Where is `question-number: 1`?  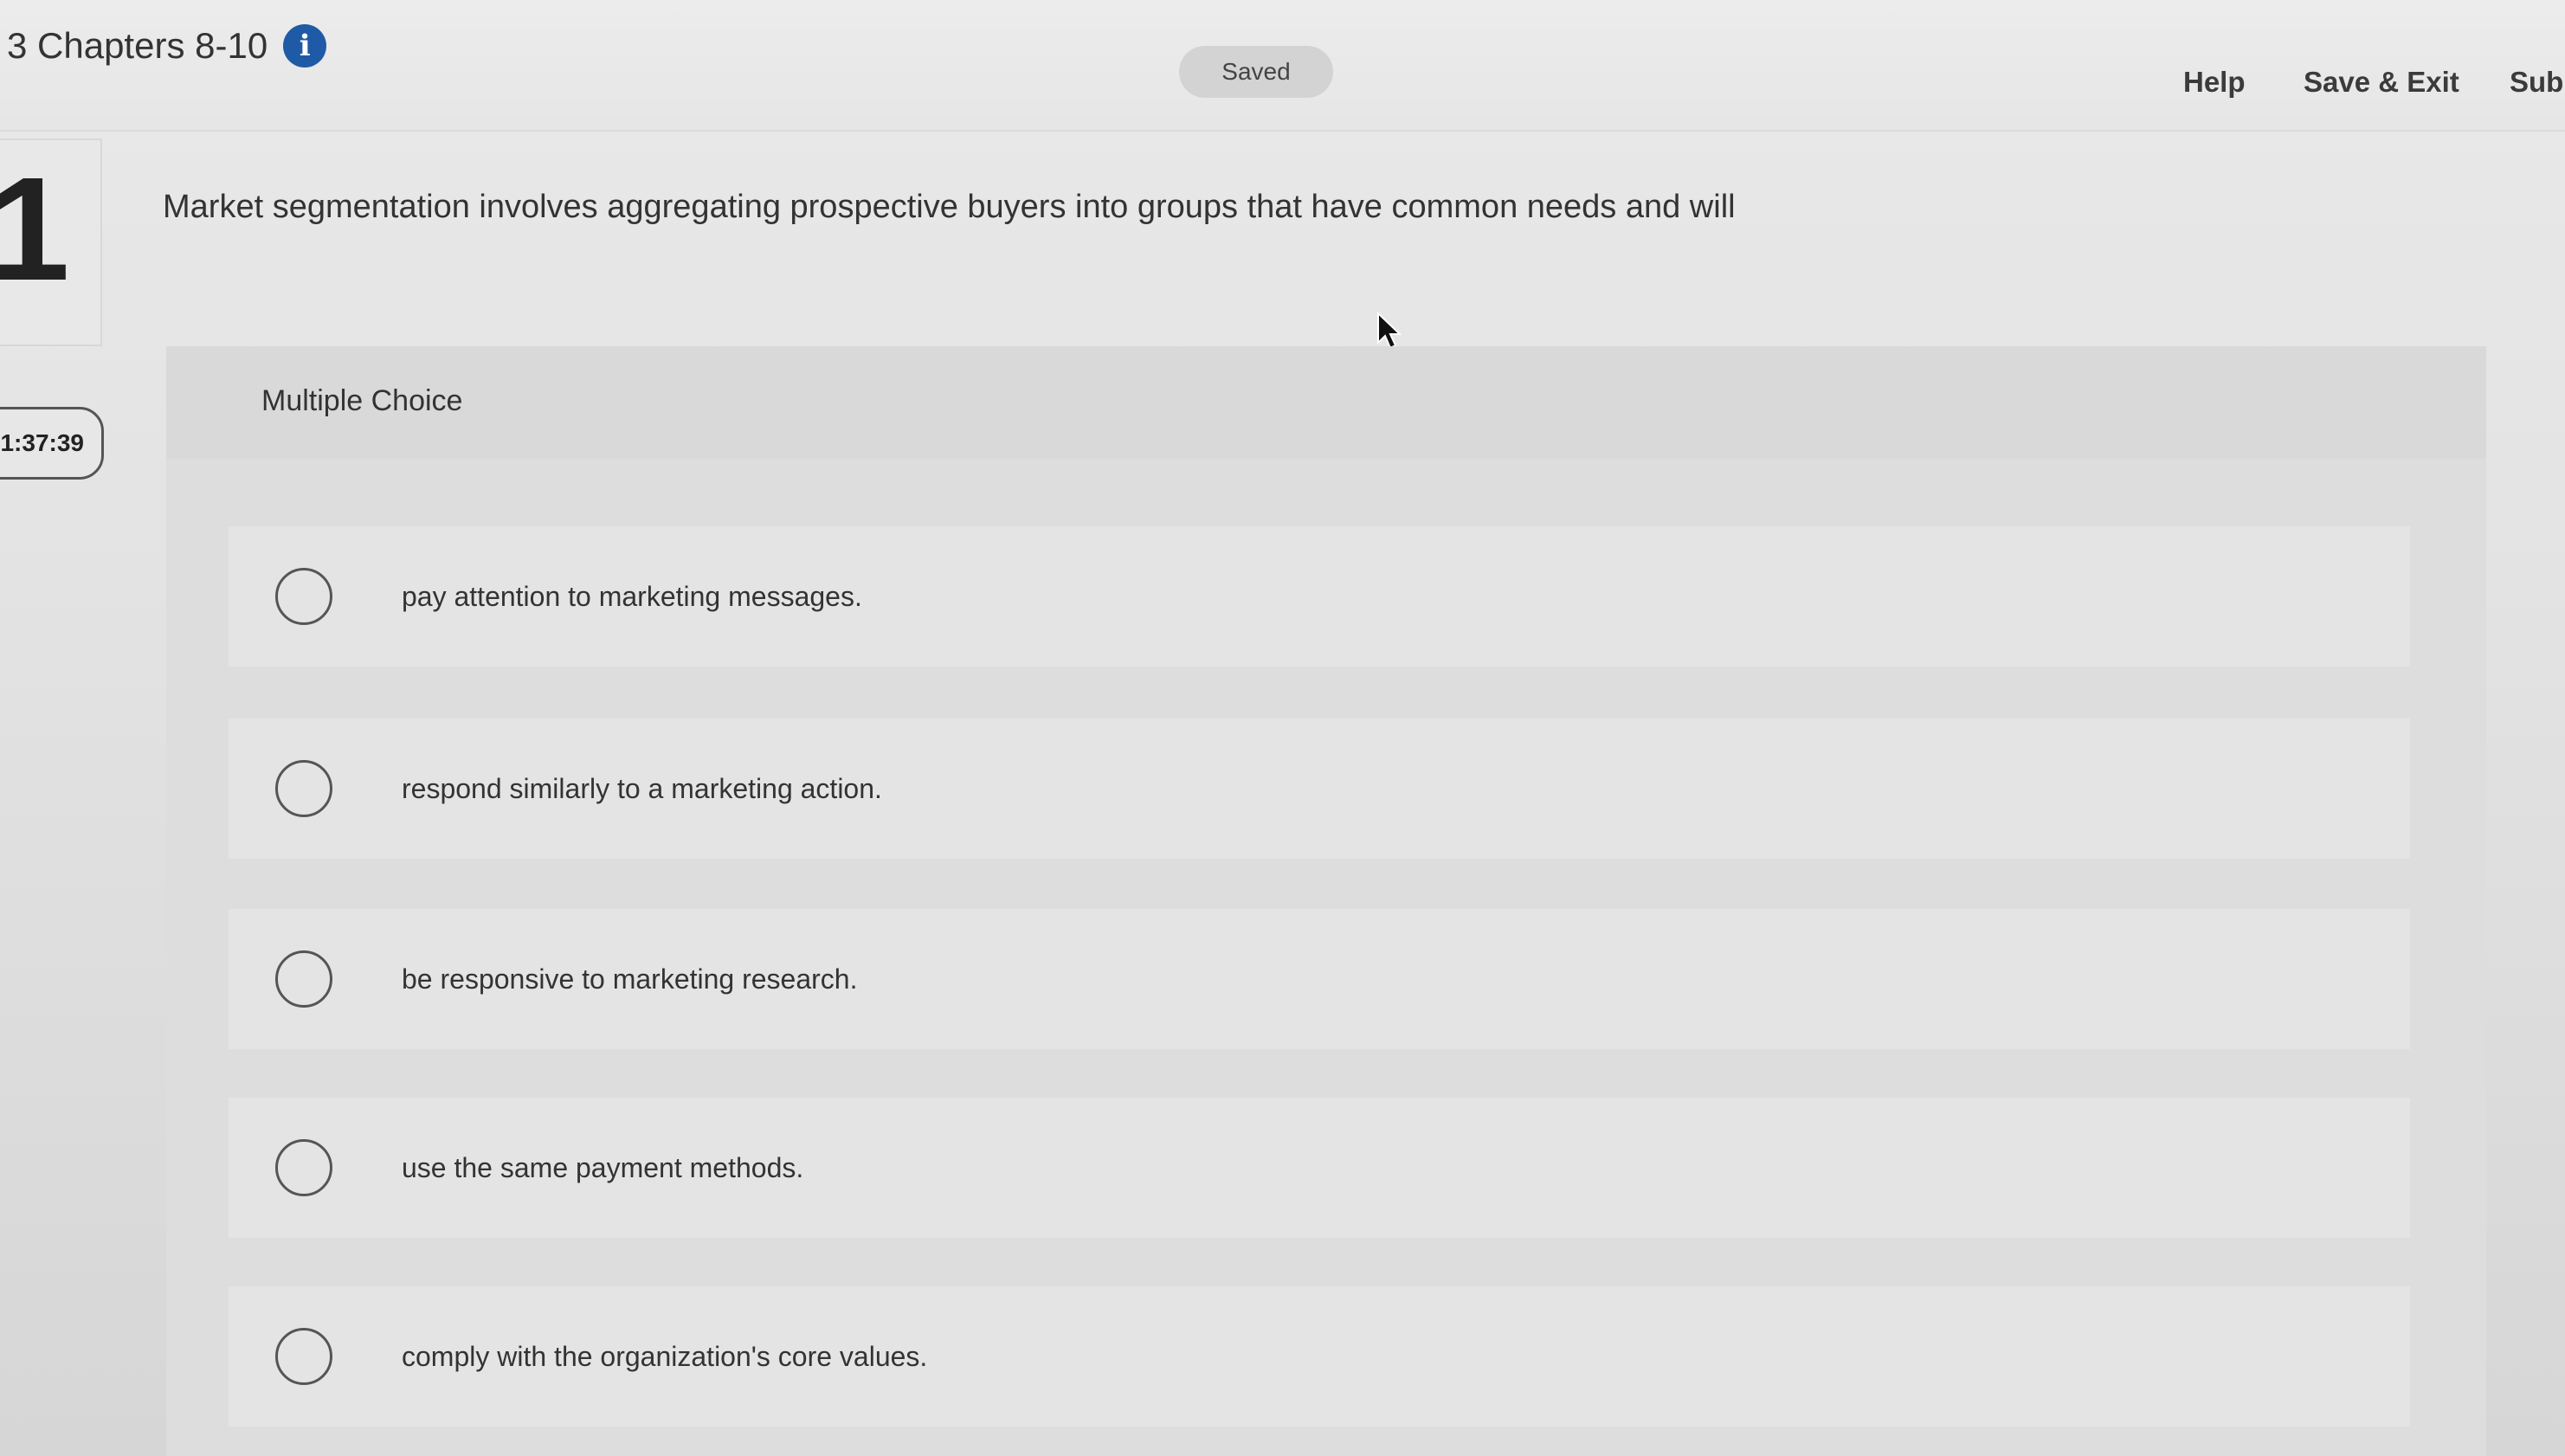
question-number: 1 is located at coordinates (35, 229).